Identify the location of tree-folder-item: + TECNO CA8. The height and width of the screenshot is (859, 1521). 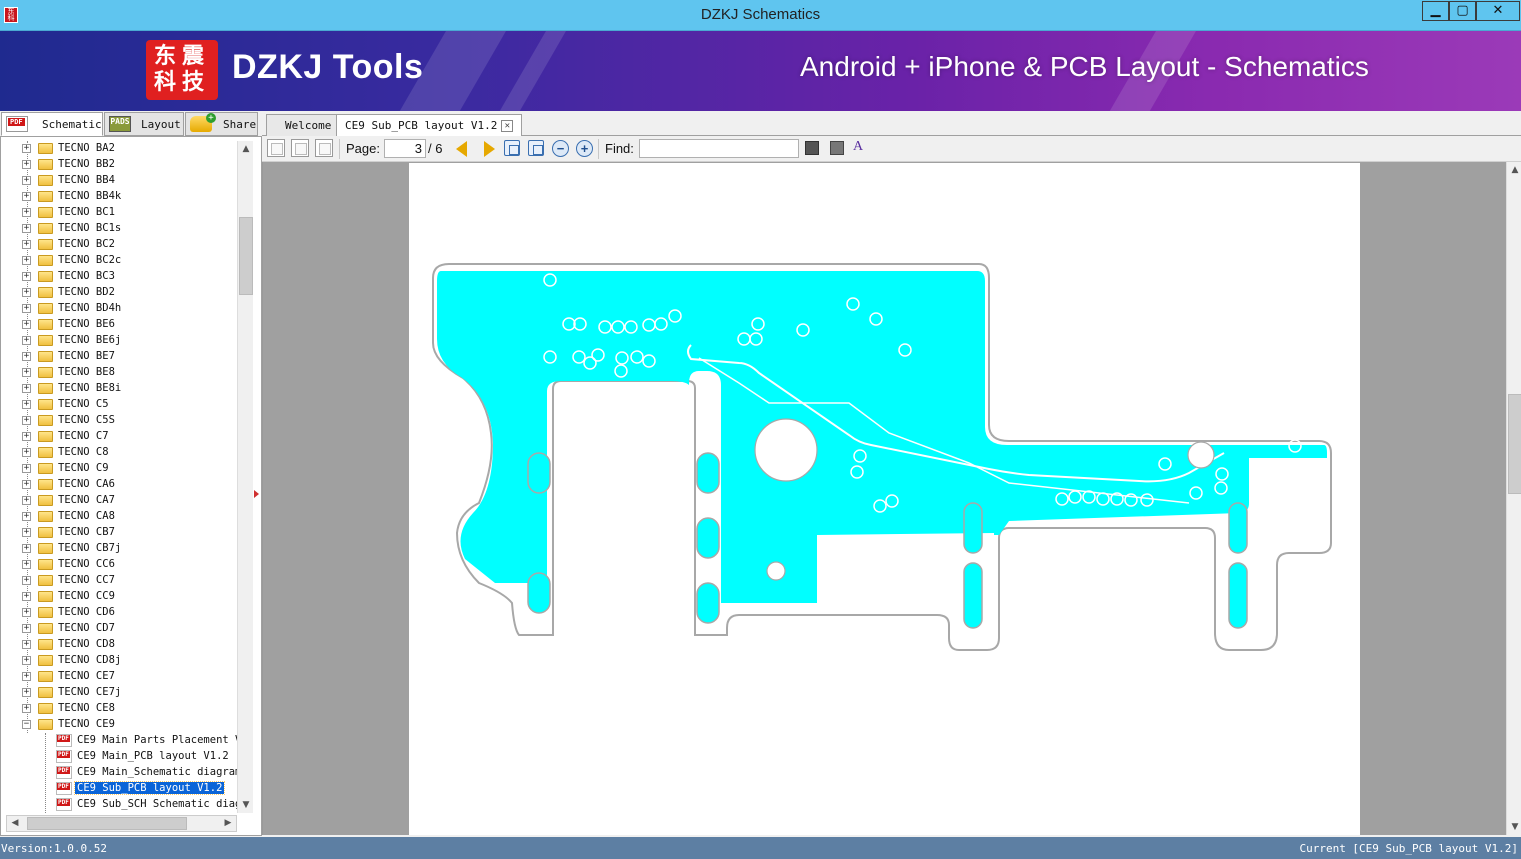
(119, 517).